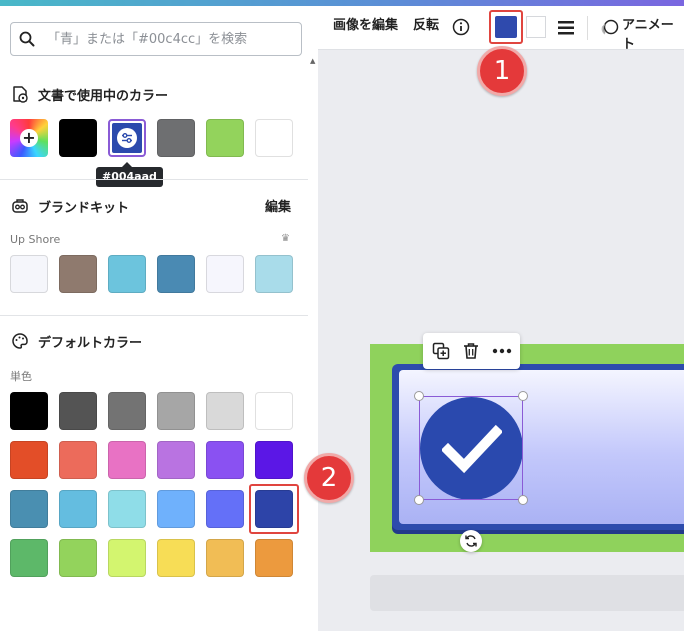  What do you see at coordinates (103, 96) in the screenshot?
I see `doc-colors-title: 文書で使用中のカラー` at bounding box center [103, 96].